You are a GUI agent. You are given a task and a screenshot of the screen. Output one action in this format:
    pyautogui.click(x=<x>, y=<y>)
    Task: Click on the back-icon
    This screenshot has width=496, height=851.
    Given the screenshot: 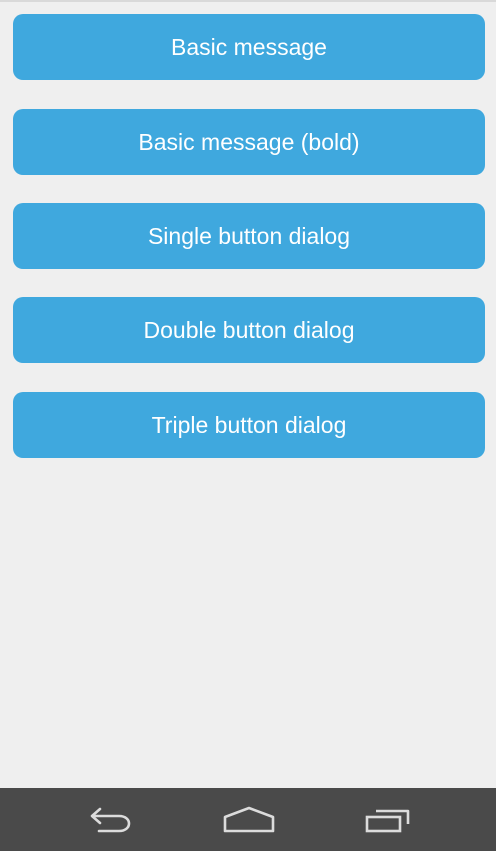 What is the action you would take?
    pyautogui.click(x=110, y=819)
    